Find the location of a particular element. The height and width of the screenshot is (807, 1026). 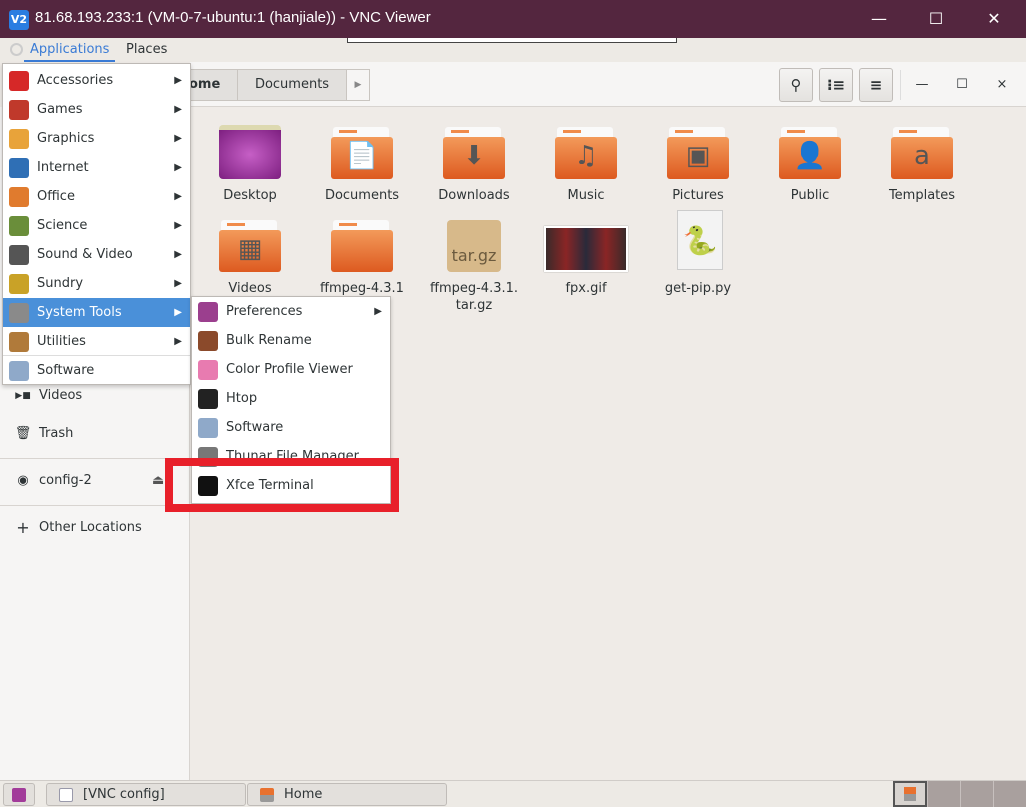

vnc-logo-icon: V2 is located at coordinates (19, 20).